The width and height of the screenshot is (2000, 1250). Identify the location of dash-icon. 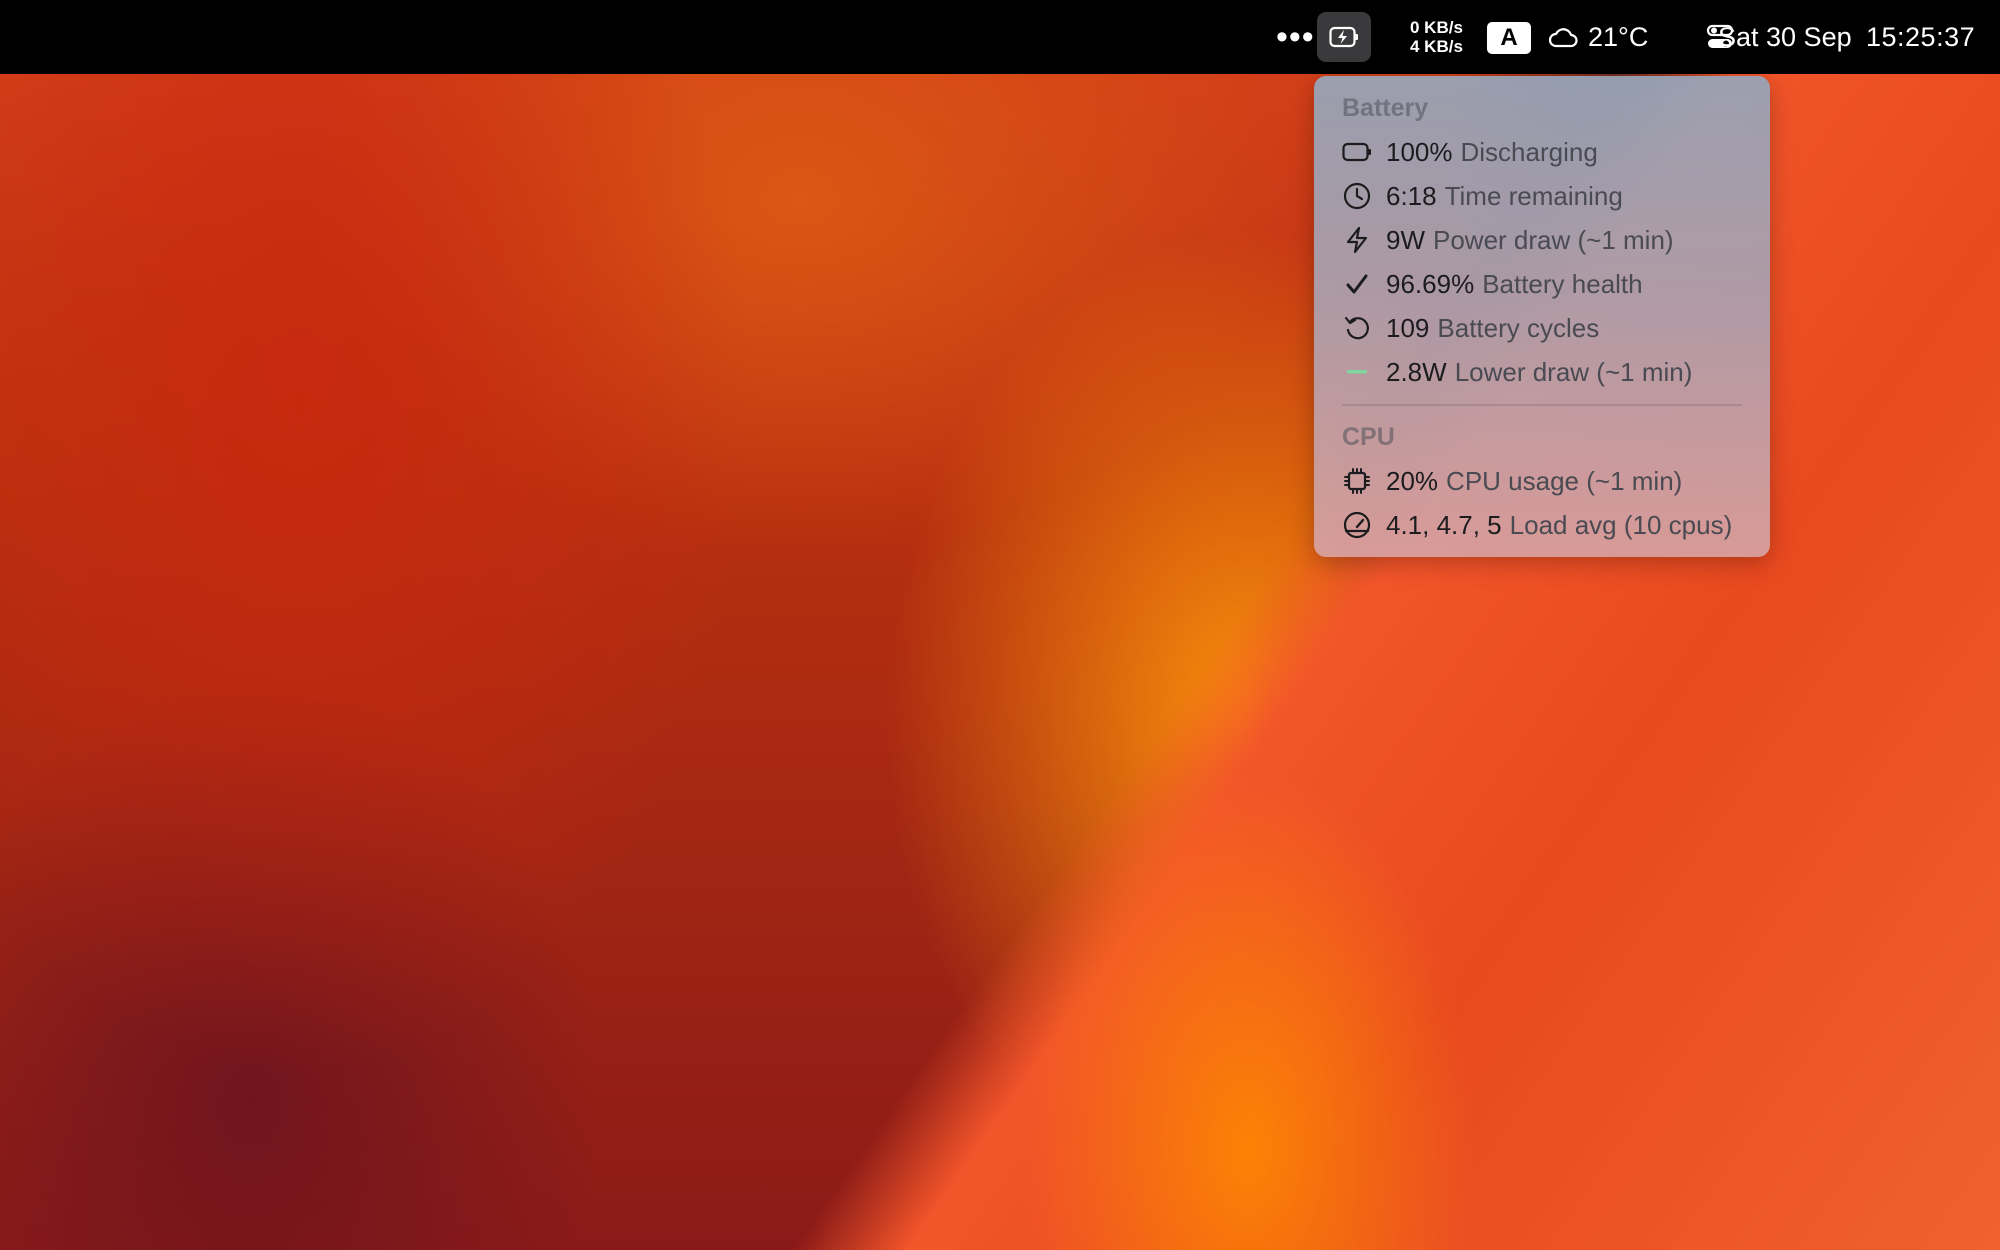
(1357, 372).